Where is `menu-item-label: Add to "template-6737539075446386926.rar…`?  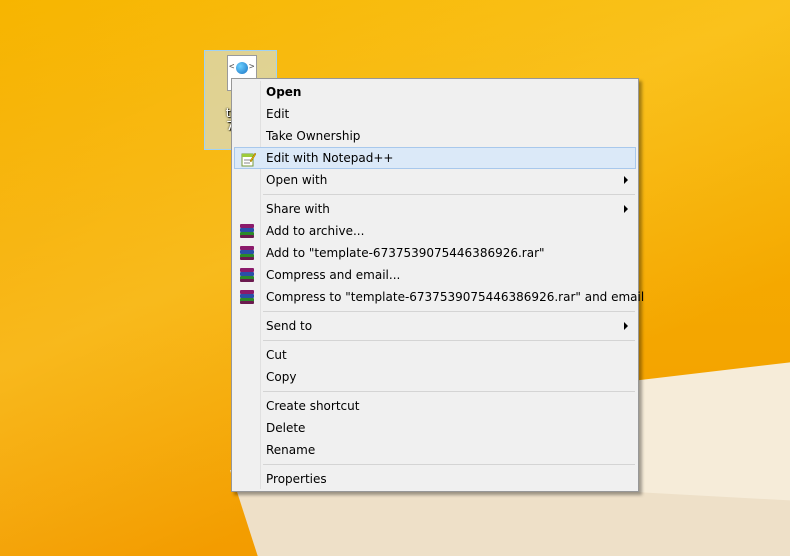
menu-item-label: Add to "template-6737539075446386926.rar… is located at coordinates (405, 253).